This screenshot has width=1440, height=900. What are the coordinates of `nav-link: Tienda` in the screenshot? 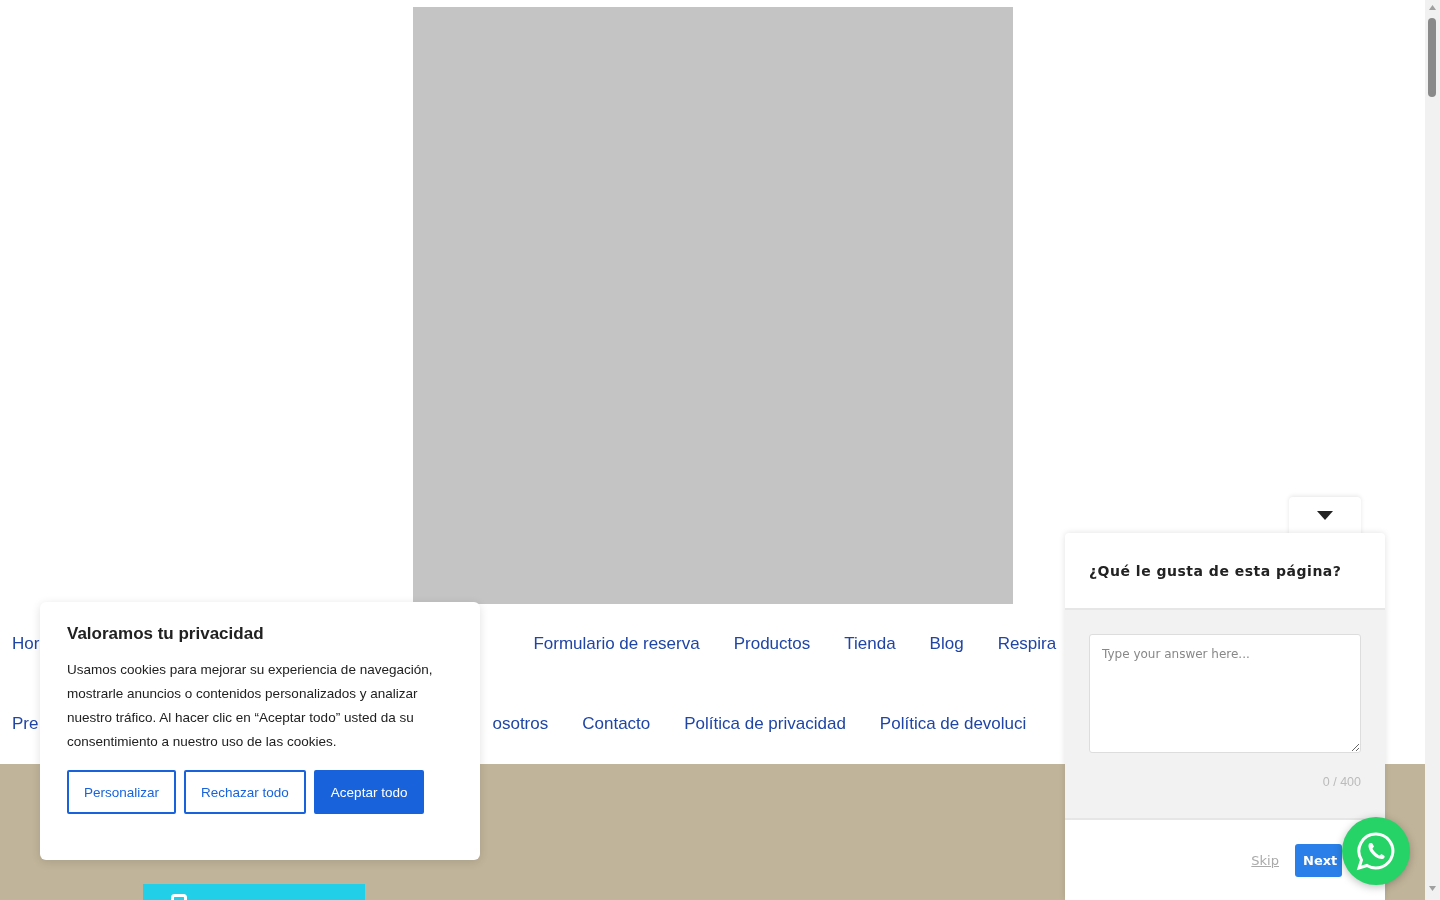 It's located at (870, 644).